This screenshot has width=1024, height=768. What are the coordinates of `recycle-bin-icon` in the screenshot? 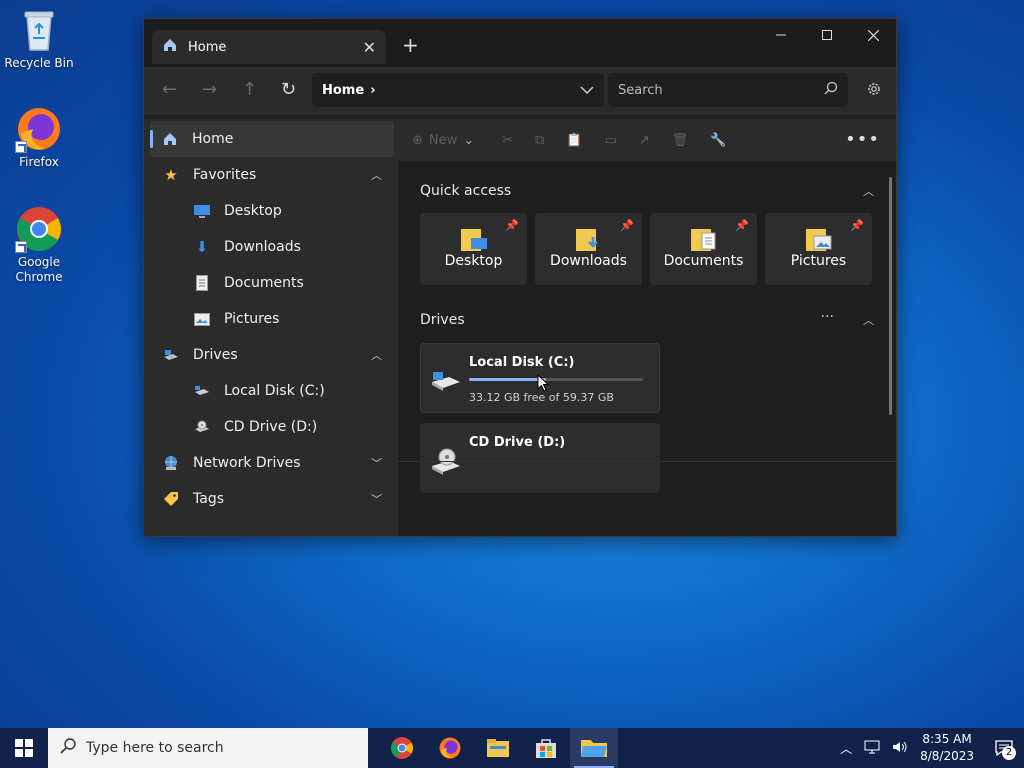 It's located at (39, 30).